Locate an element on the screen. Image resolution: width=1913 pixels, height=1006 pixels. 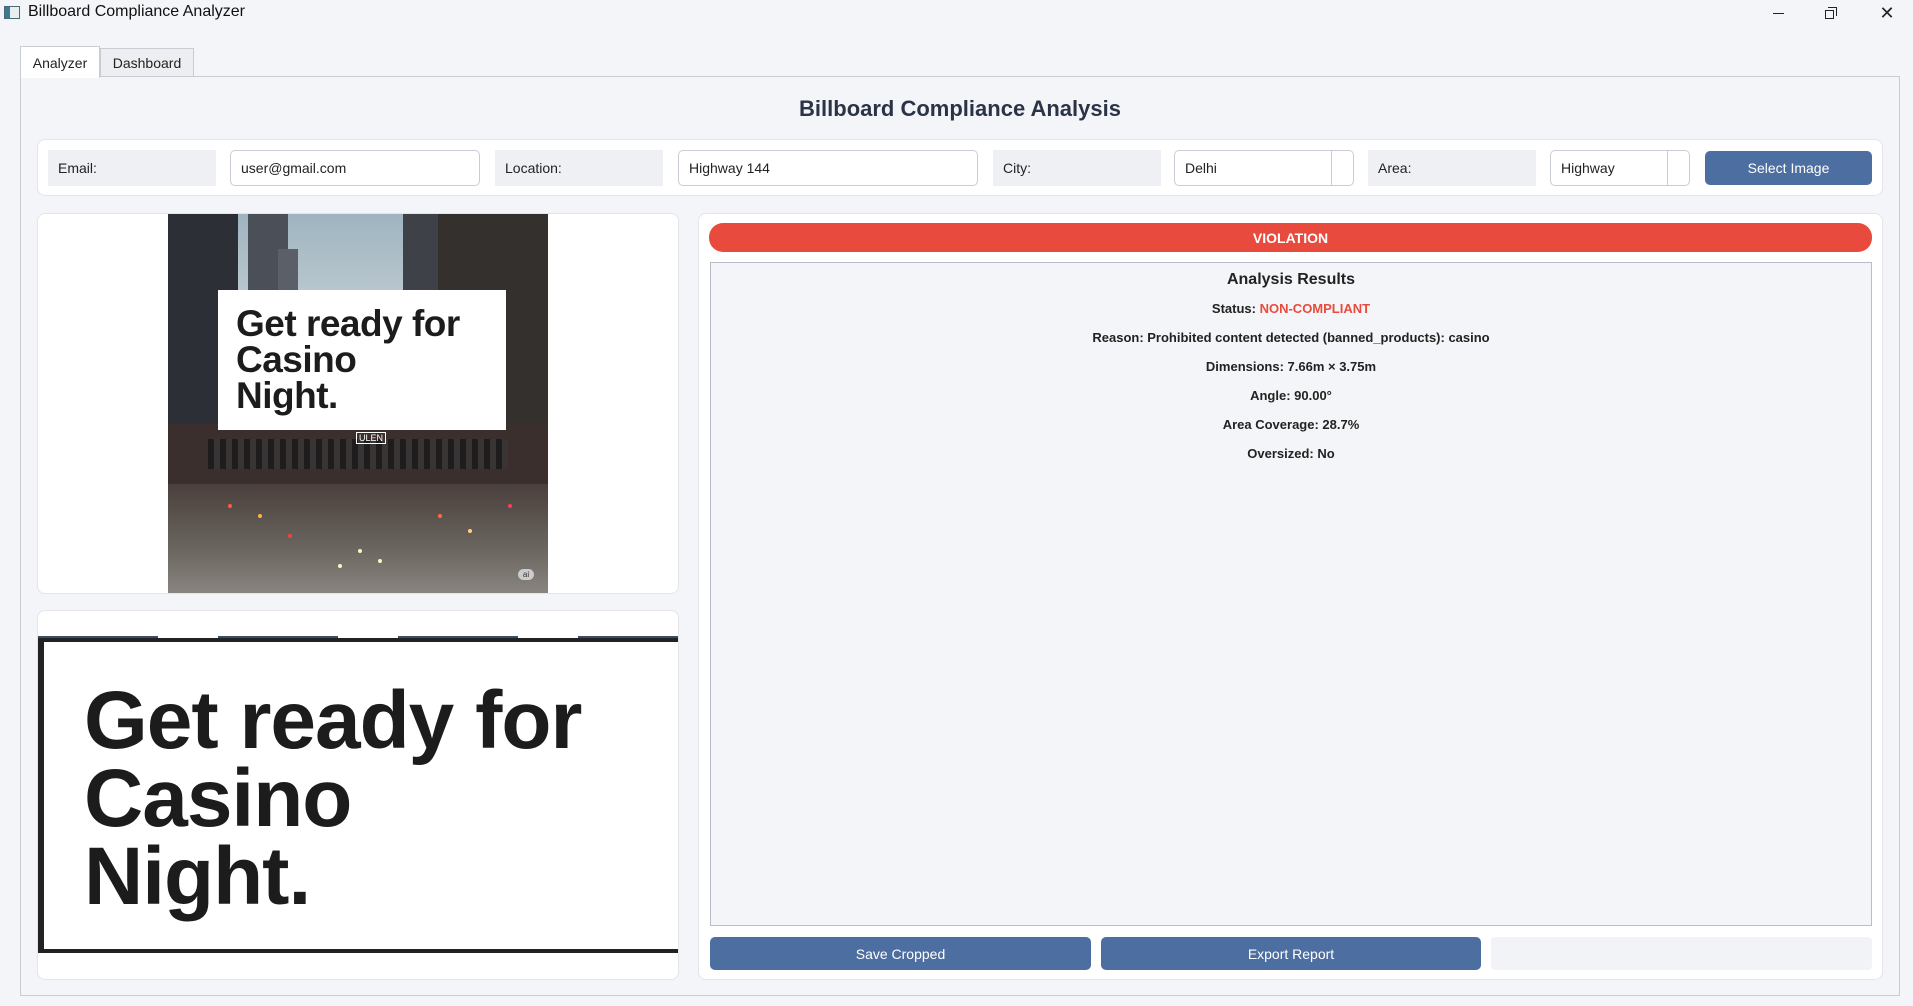
billboard-line-3: Night. is located at coordinates (287, 395).